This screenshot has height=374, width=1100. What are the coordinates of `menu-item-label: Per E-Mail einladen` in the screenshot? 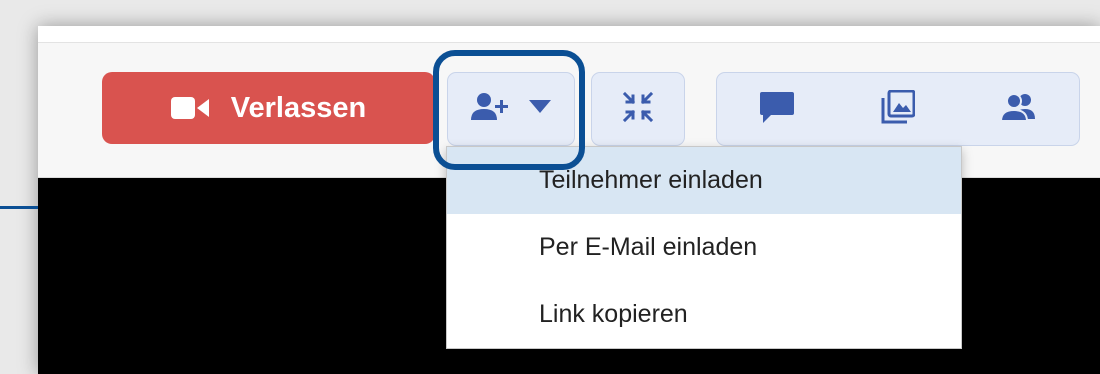 It's located at (648, 247).